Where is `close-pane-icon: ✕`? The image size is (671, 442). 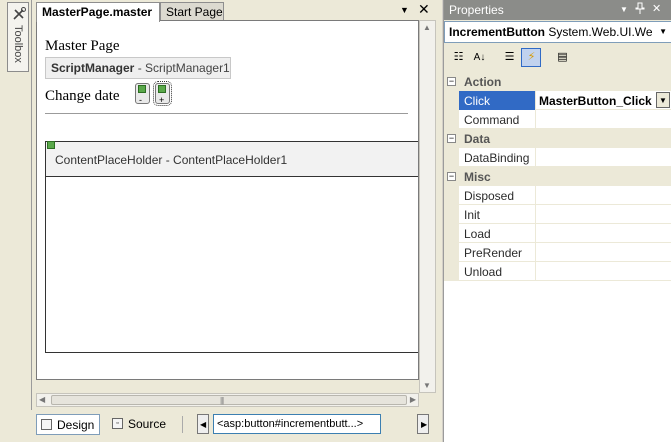 close-pane-icon: ✕ is located at coordinates (656, 8).